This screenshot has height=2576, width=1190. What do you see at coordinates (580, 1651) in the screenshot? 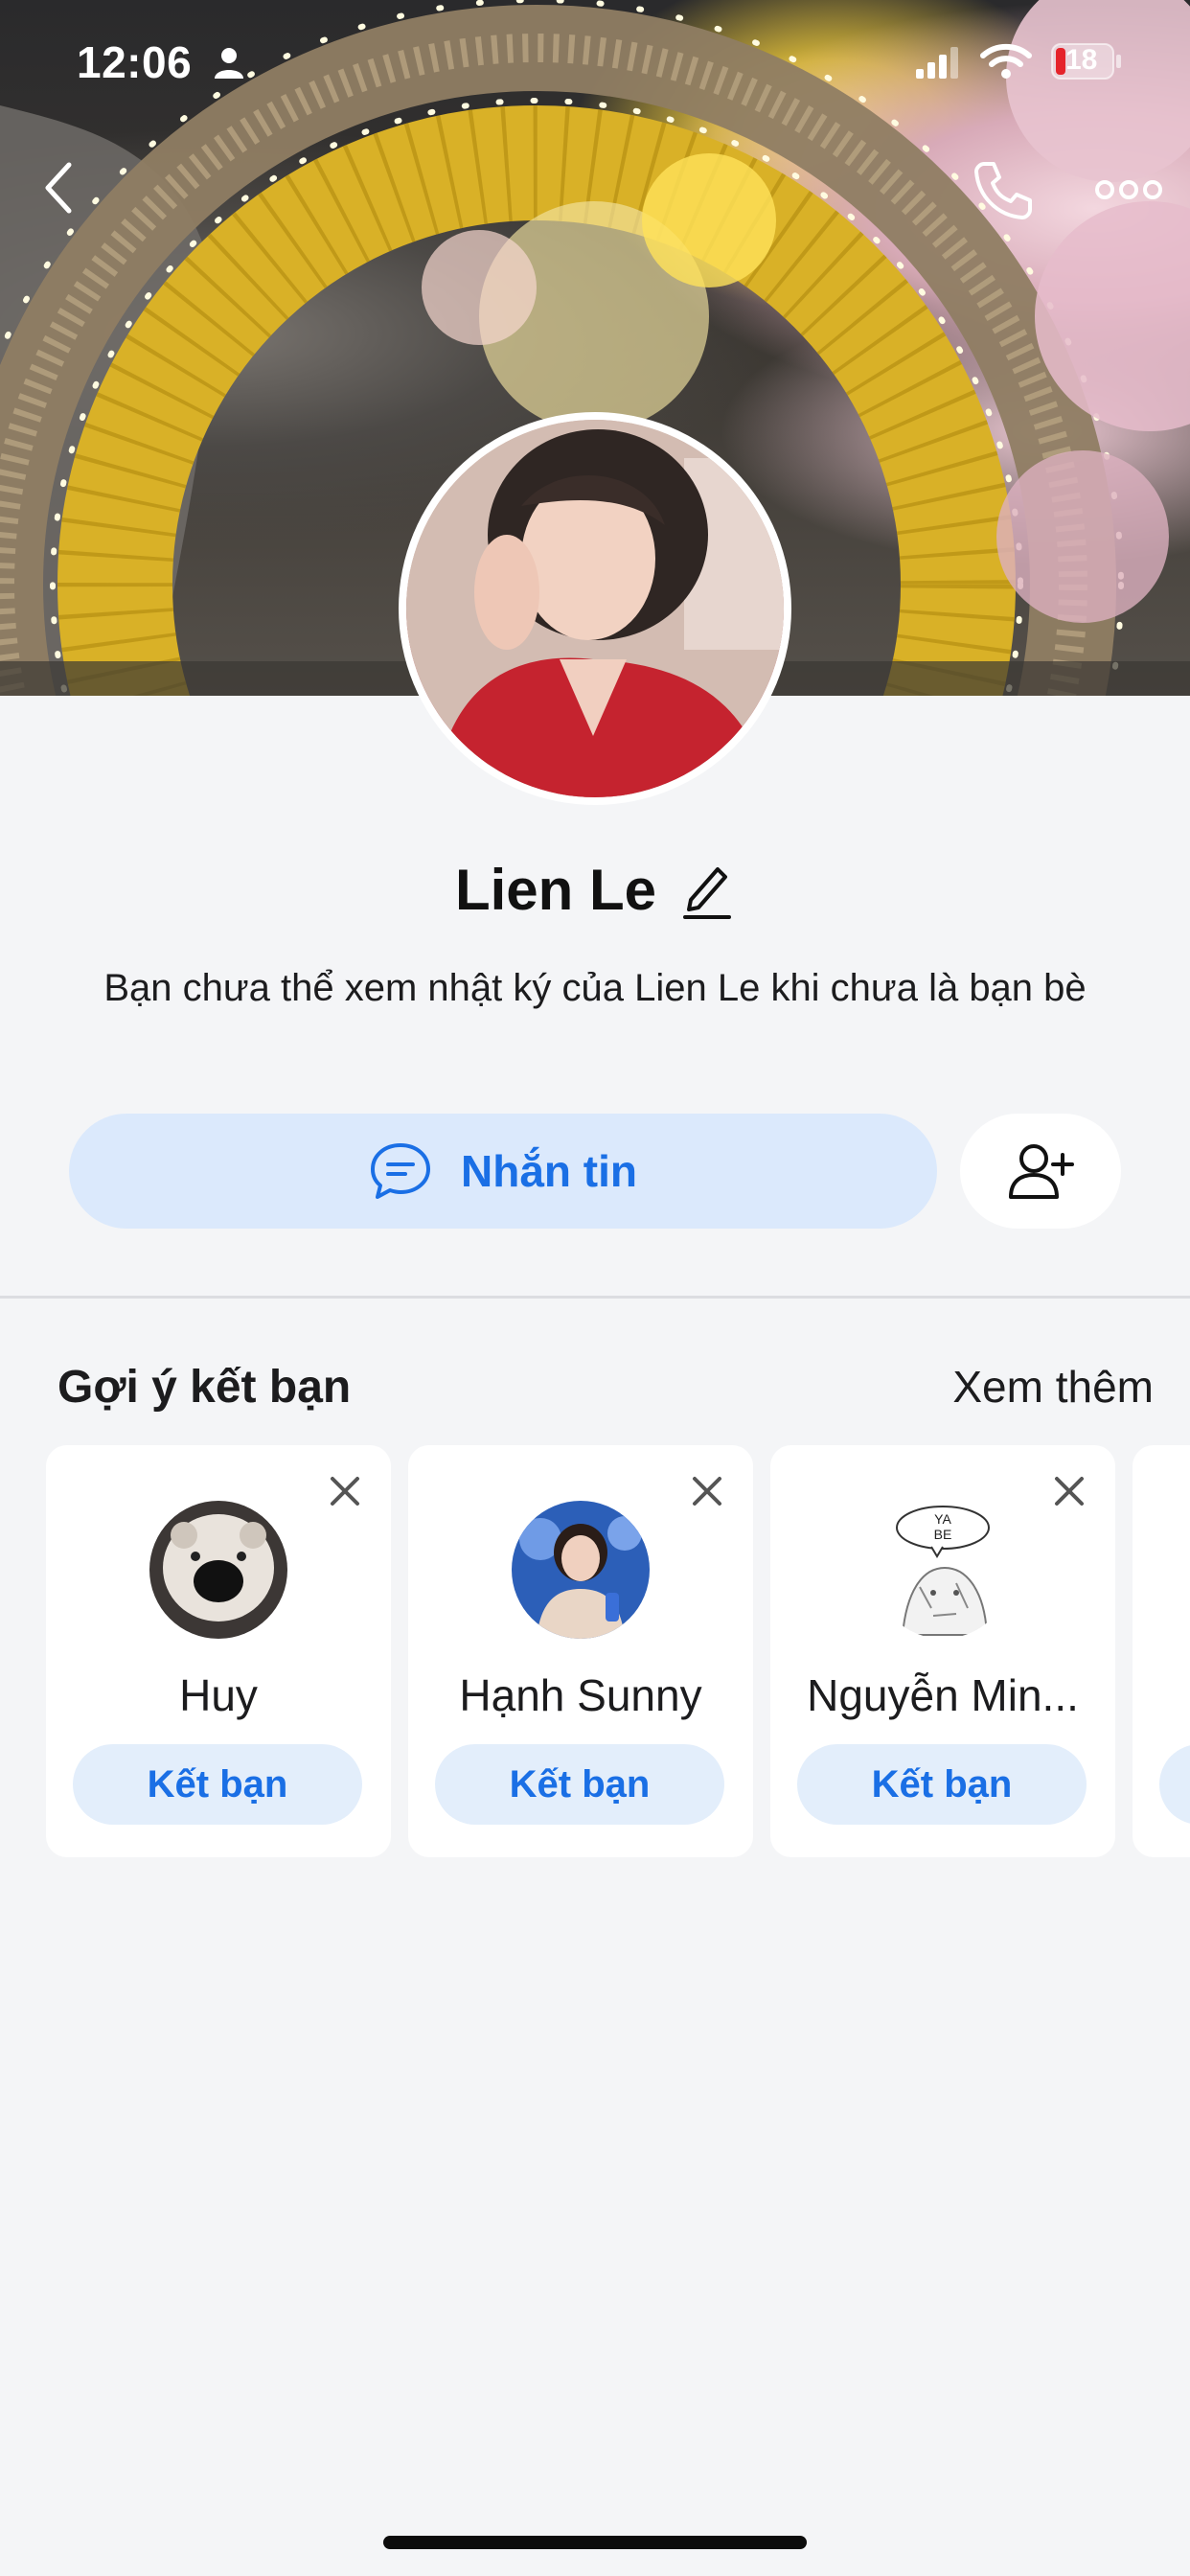
I see `suggestion-card: Hạnh Sunny Kết bạn` at bounding box center [580, 1651].